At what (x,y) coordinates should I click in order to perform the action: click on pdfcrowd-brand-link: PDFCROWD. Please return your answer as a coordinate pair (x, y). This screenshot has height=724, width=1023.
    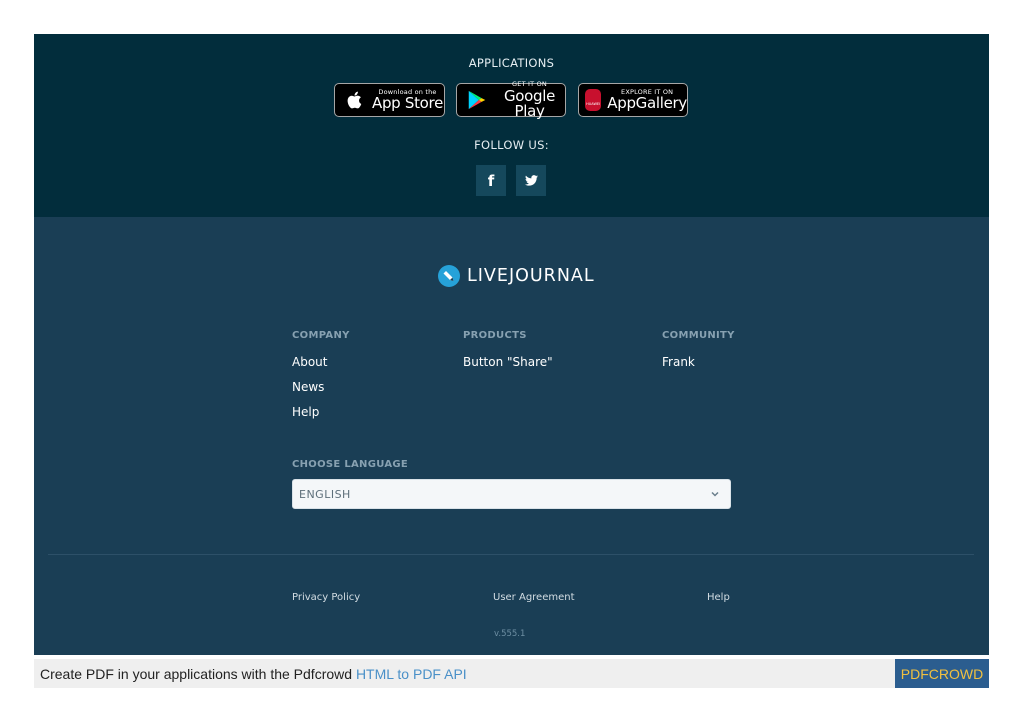
    Looking at the image, I should click on (942, 673).